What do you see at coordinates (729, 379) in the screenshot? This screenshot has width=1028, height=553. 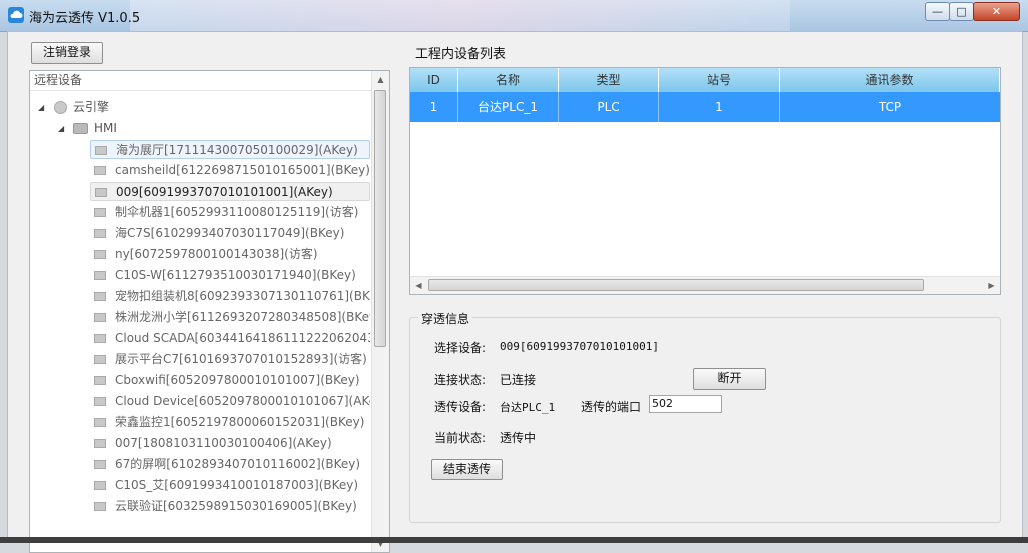 I see `disconnect-button: 断开` at bounding box center [729, 379].